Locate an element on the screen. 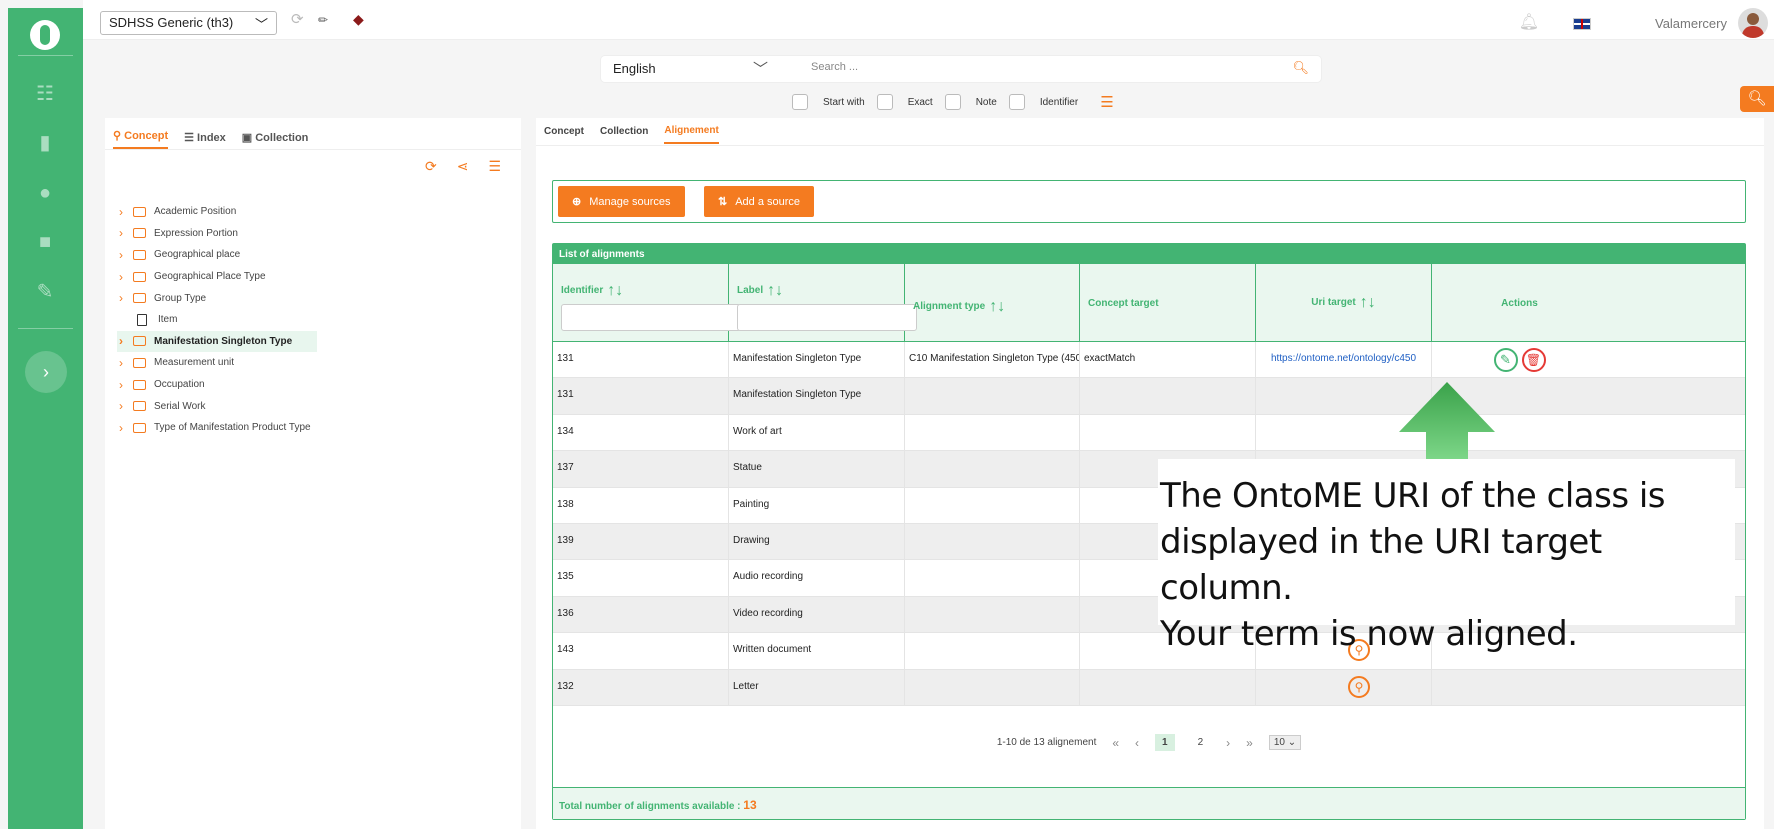 The image size is (1774, 829). tree-item: › Group Type is located at coordinates (317, 298).